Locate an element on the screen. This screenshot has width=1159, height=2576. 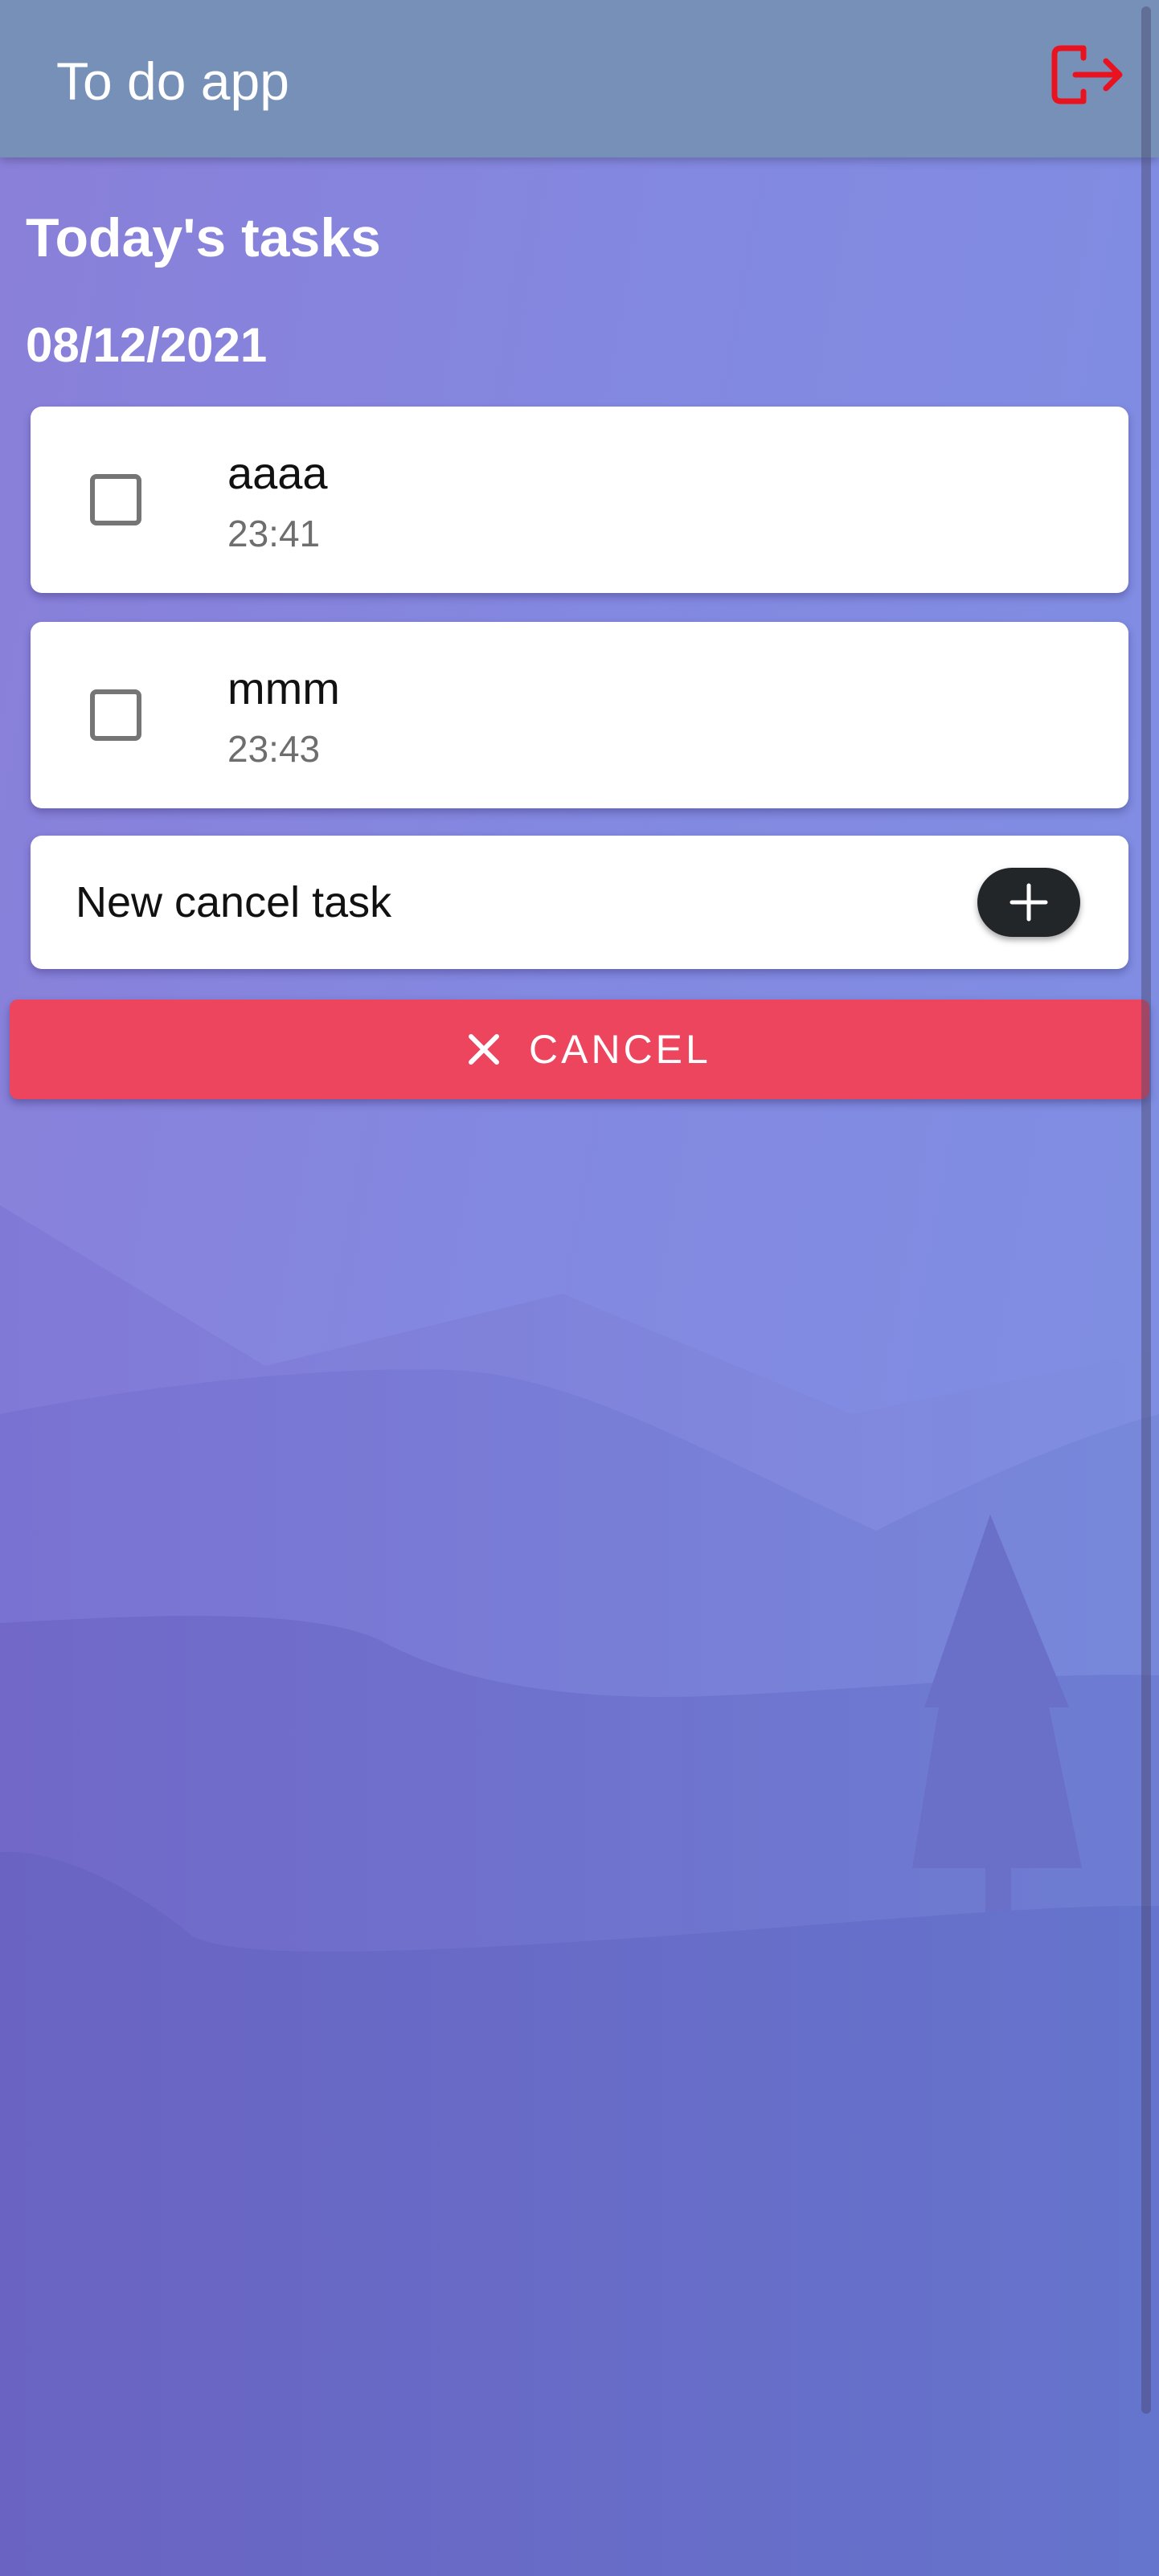
scrollbar is located at coordinates (1146, 1210).